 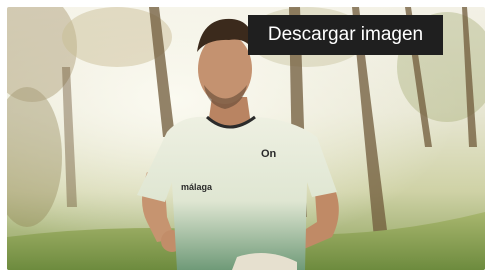 I want to click on brand-mark-icon: On, so click(x=269, y=154).